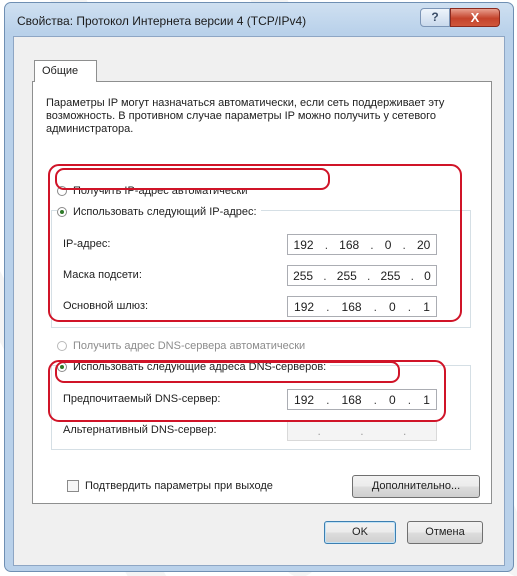  I want to click on radio-ip-auto-indicator, so click(62, 191).